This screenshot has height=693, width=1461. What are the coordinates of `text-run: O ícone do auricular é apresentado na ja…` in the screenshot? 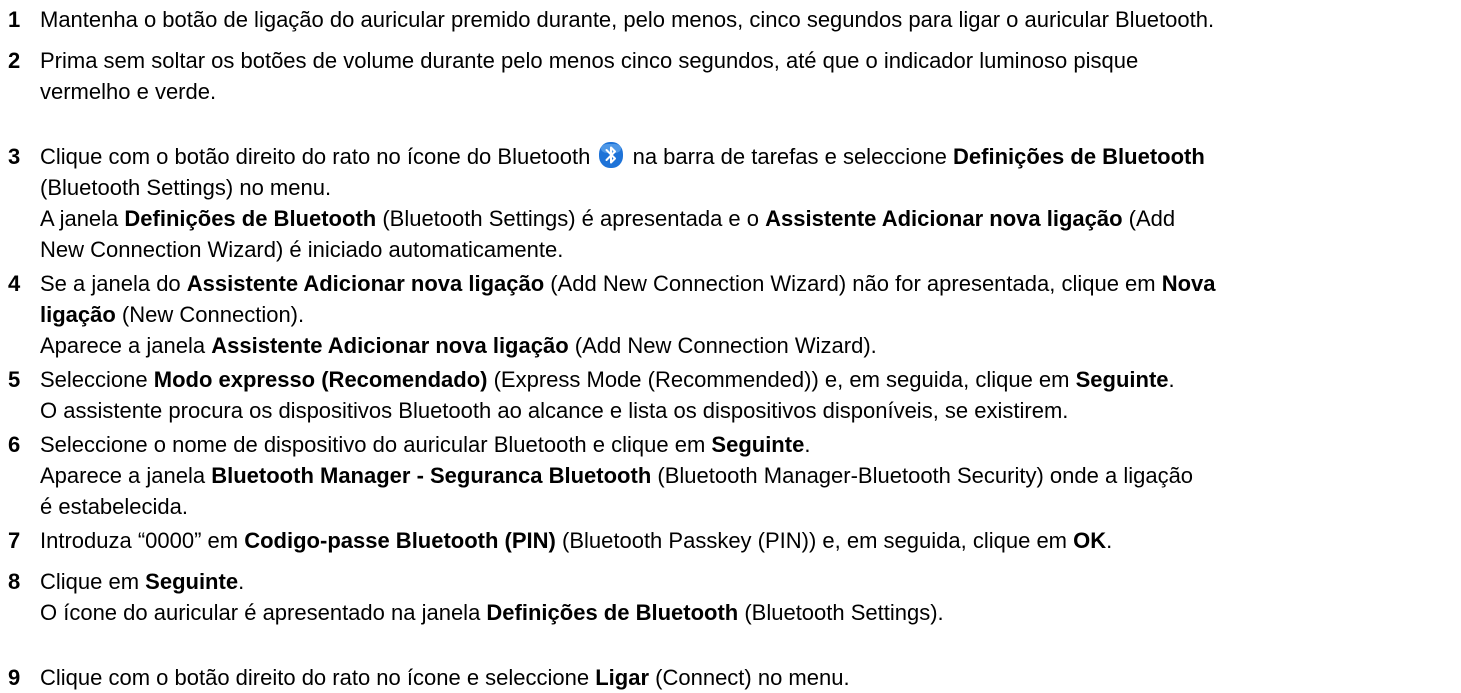 It's located at (263, 612).